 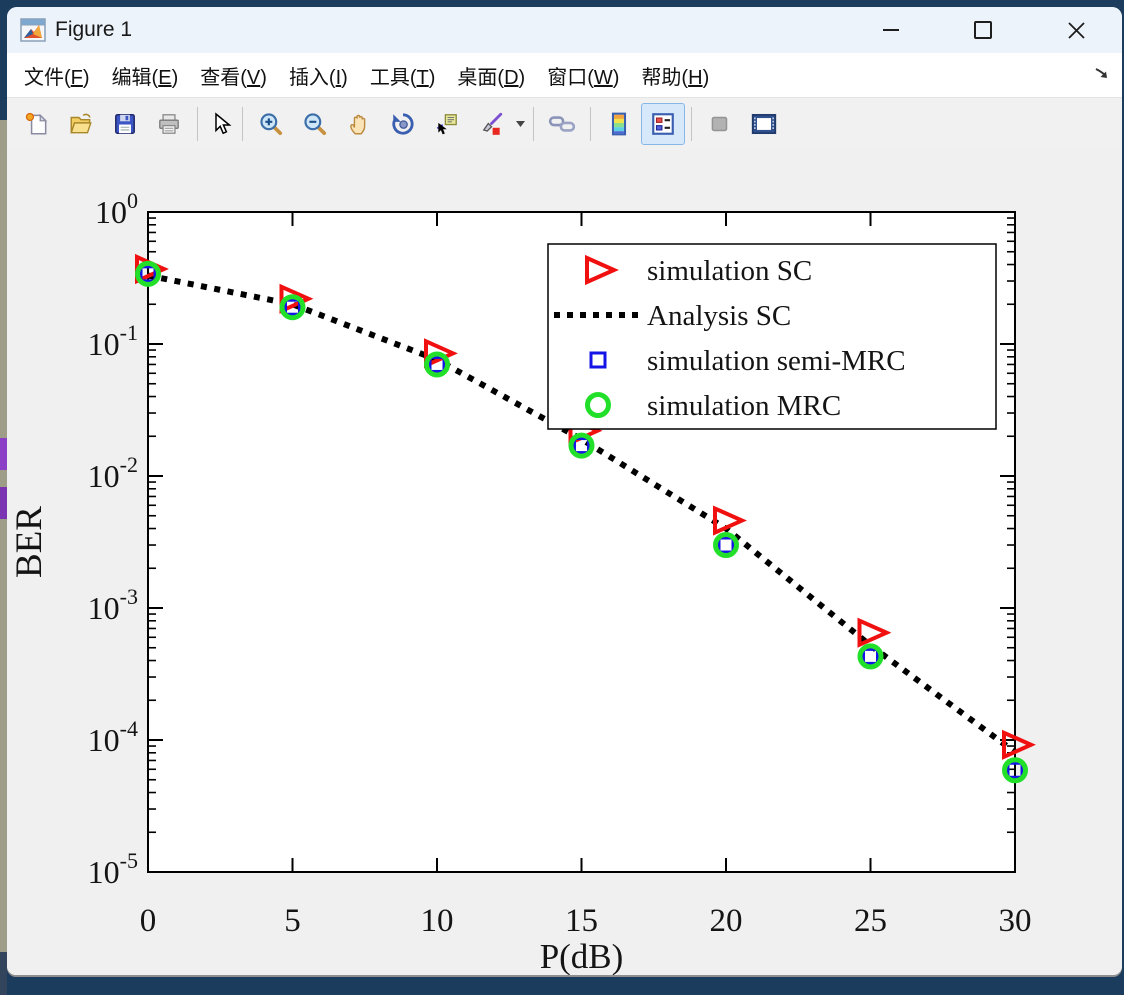 I want to click on save-figure-button, so click(x=125, y=124).